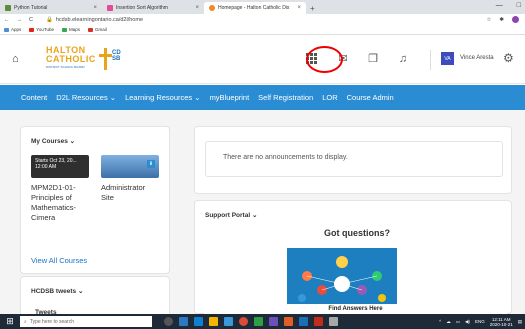 The width and height of the screenshot is (525, 329). I want to click on course-tile-mpm2d1: Starts Oct 23, 20... 12:00 AM, so click(60, 166).